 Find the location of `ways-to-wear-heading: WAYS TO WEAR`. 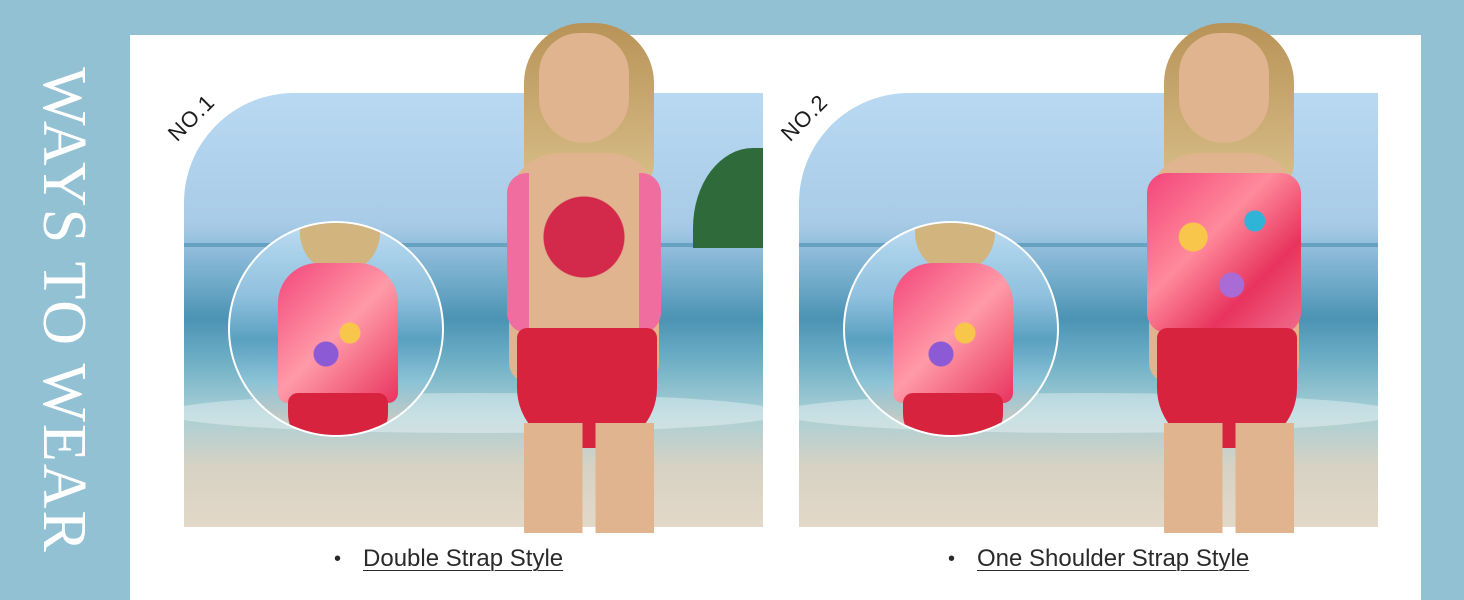

ways-to-wear-heading: WAYS TO WEAR is located at coordinates (63, 310).